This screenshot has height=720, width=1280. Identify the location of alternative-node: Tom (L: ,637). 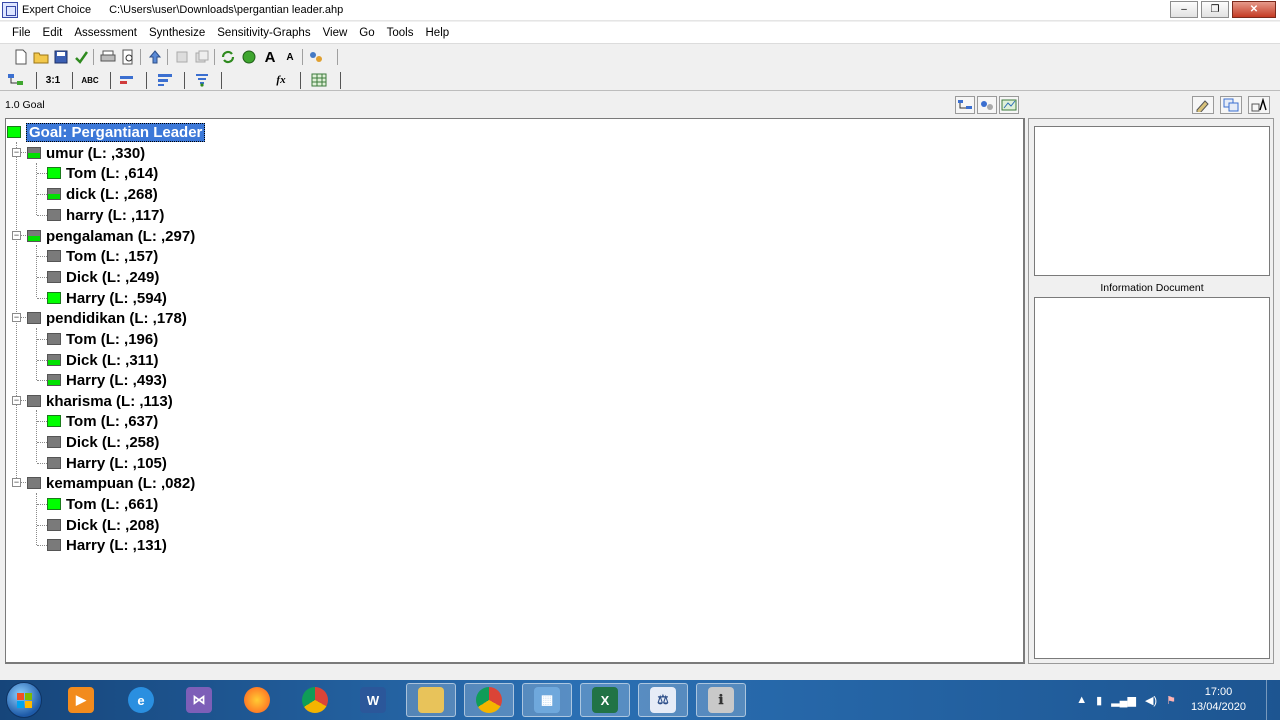
(102, 421).